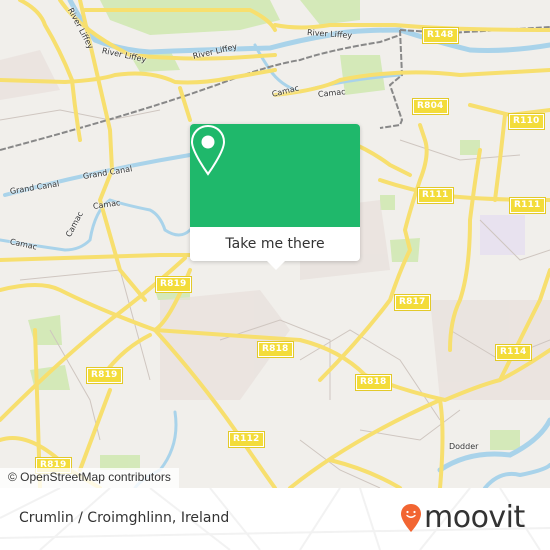  I want to click on moovit-logo: moovit, so click(462, 518).